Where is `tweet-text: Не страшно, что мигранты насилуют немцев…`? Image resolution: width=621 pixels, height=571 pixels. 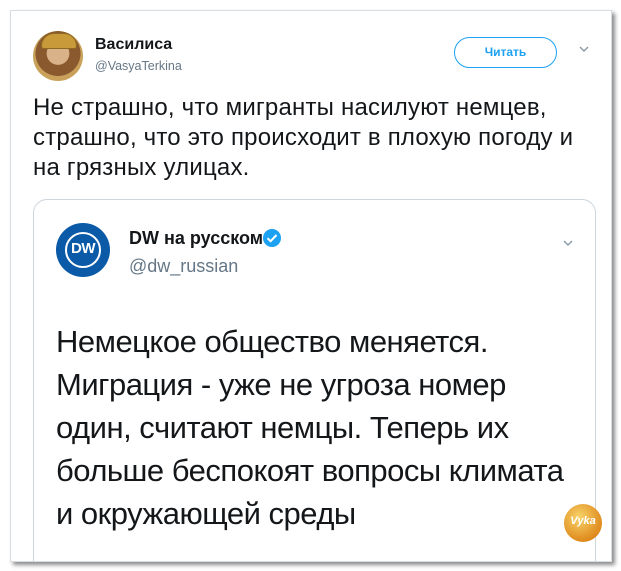 tweet-text: Не страшно, что мигранты насилуют немцев… is located at coordinates (303, 137).